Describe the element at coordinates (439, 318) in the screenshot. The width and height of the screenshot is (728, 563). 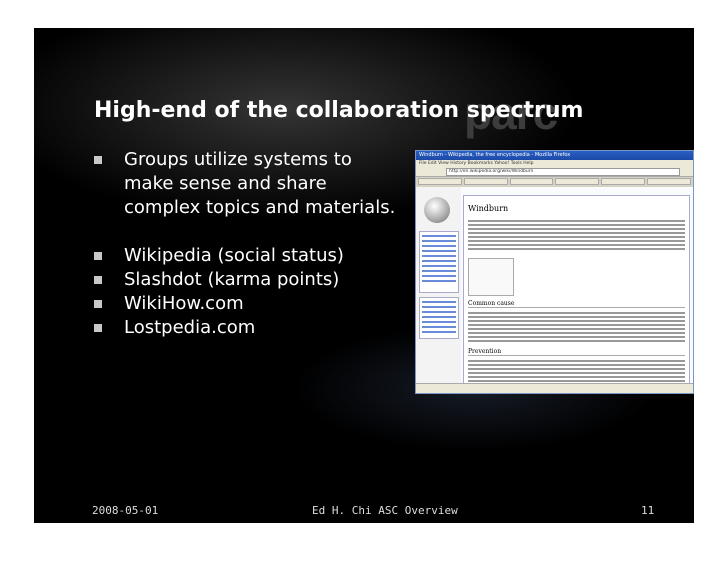
I see `wiki-toolbox` at that location.